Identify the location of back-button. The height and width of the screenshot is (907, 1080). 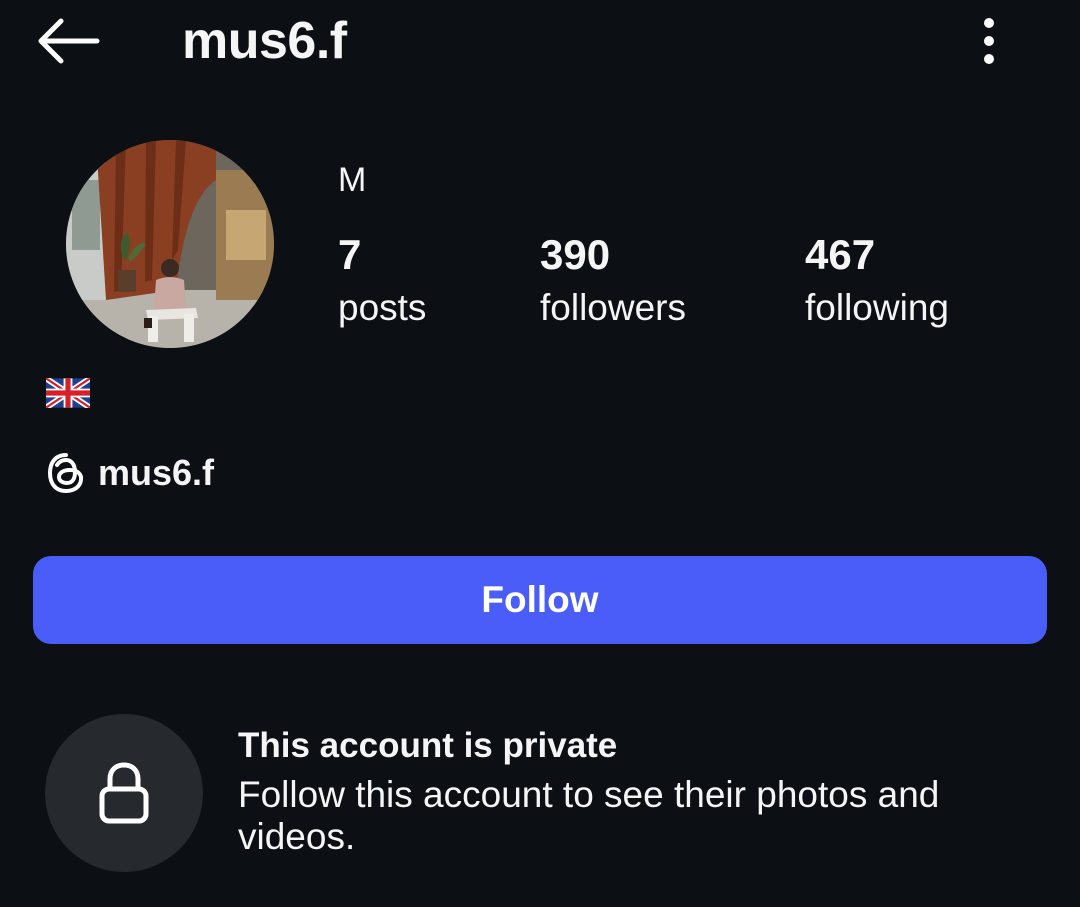
(68, 41).